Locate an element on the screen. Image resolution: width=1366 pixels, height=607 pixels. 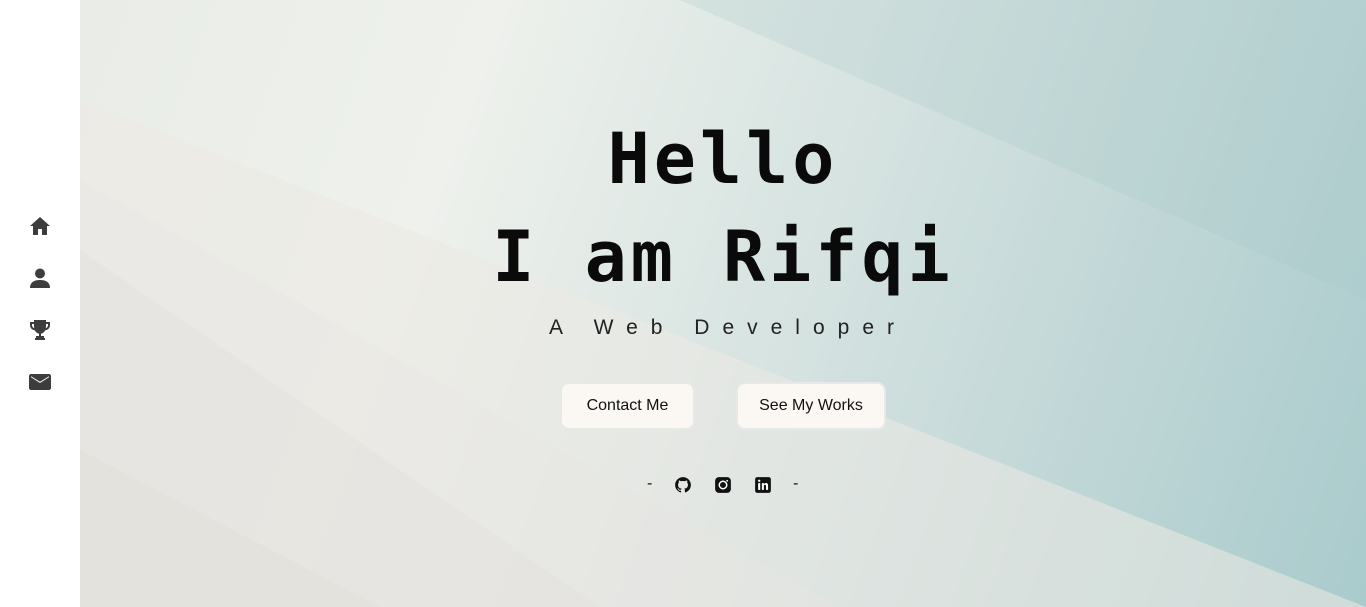
trophy-icon is located at coordinates (40, 330).